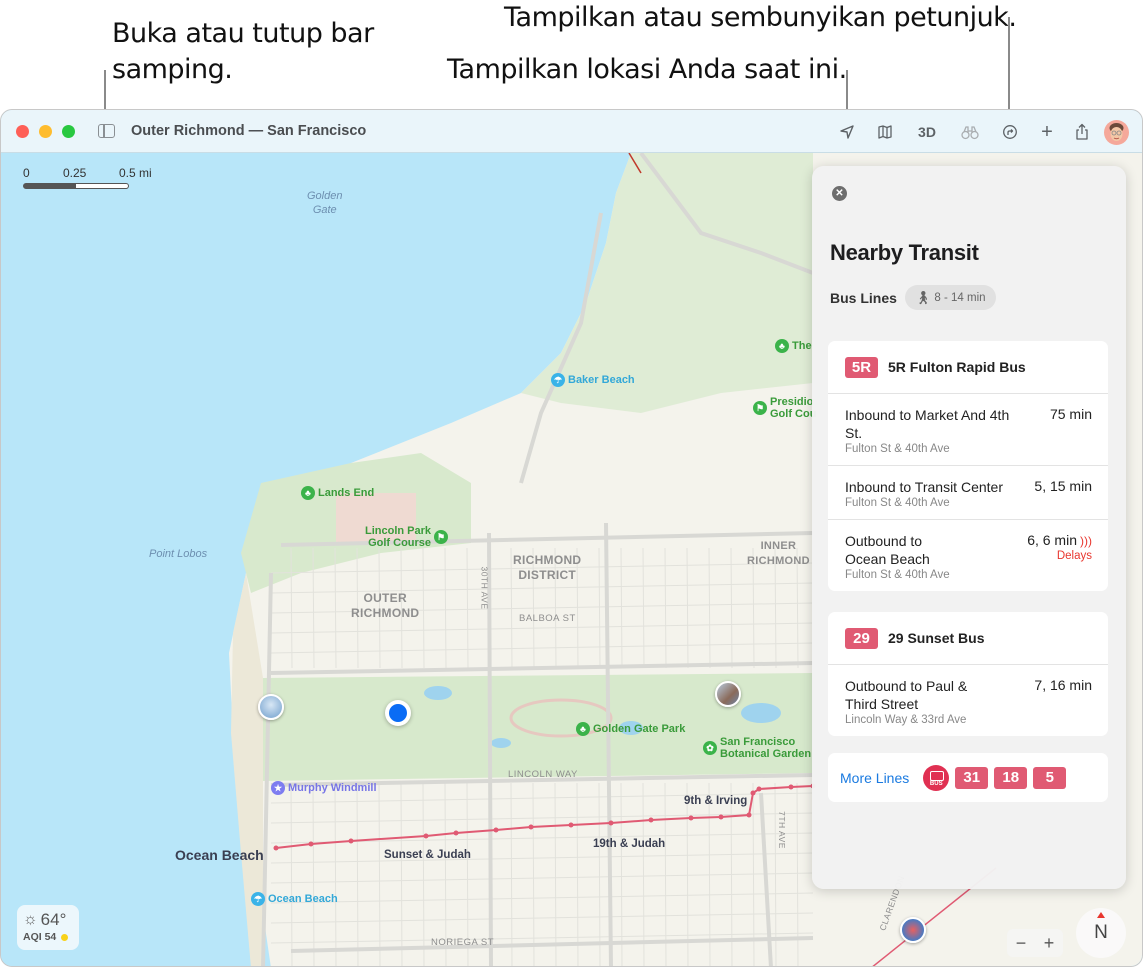 The width and height of the screenshot is (1146, 968). I want to click on walk-time-pill: 🚶︎ 8 - 14 min, so click(950, 297).